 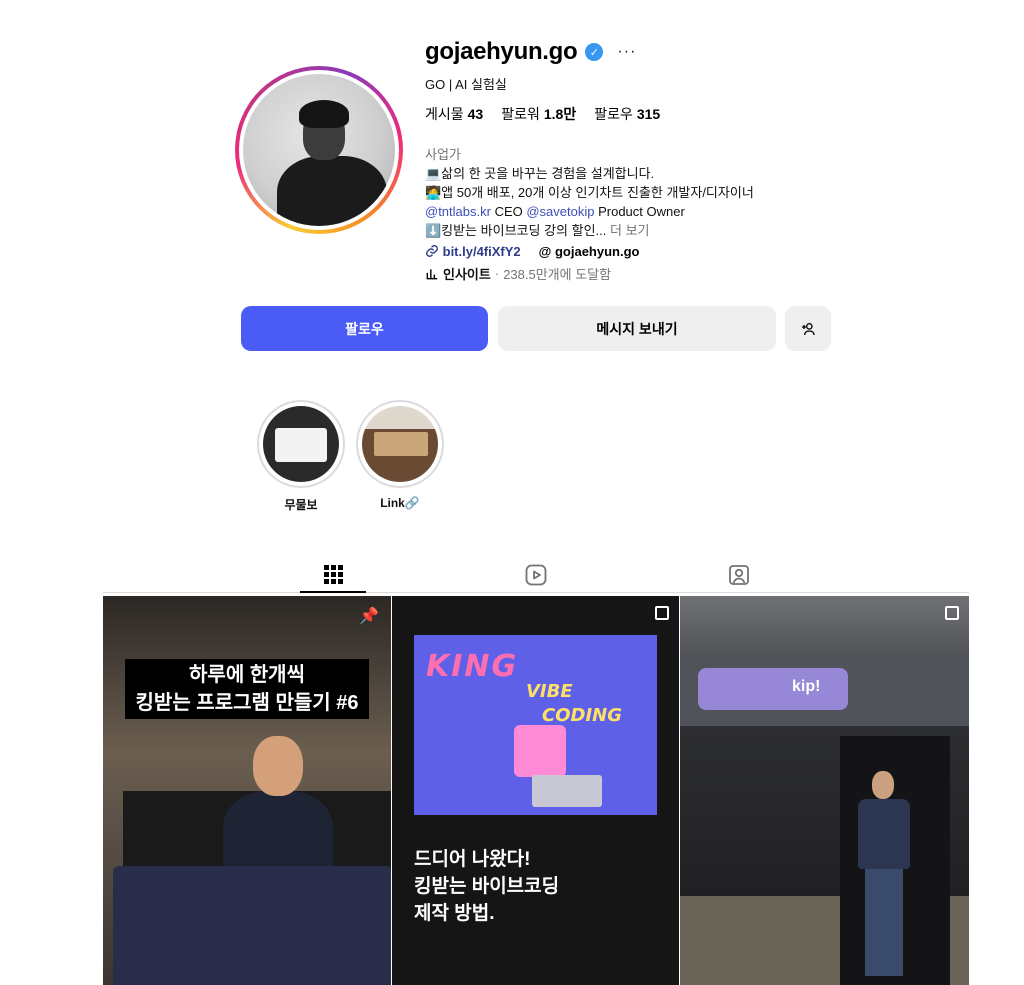 What do you see at coordinates (364, 328) in the screenshot?
I see `follow-button: 팔로우` at bounding box center [364, 328].